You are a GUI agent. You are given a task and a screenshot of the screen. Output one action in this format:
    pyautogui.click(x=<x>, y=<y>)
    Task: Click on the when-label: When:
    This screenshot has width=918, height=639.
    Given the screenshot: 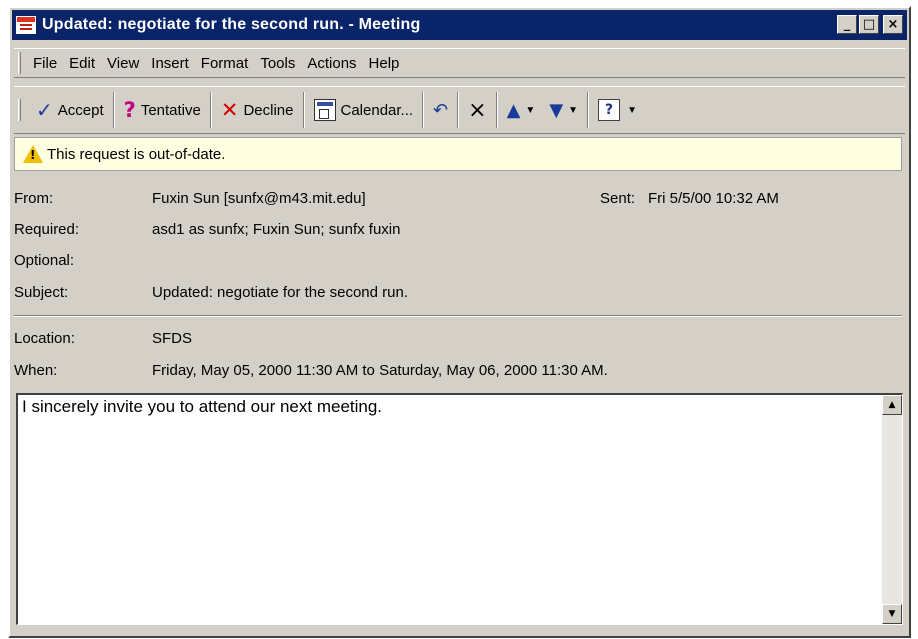 What is the action you would take?
    pyautogui.click(x=36, y=370)
    